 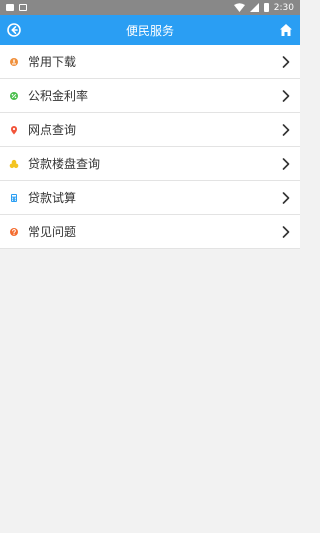 What do you see at coordinates (150, 96) in the screenshot?
I see `menu-item-fund-rate: 公积金利率` at bounding box center [150, 96].